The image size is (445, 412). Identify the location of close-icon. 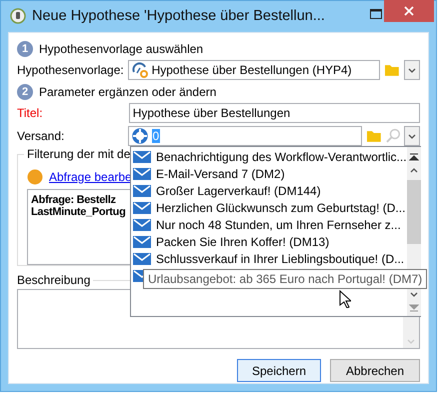
(409, 11).